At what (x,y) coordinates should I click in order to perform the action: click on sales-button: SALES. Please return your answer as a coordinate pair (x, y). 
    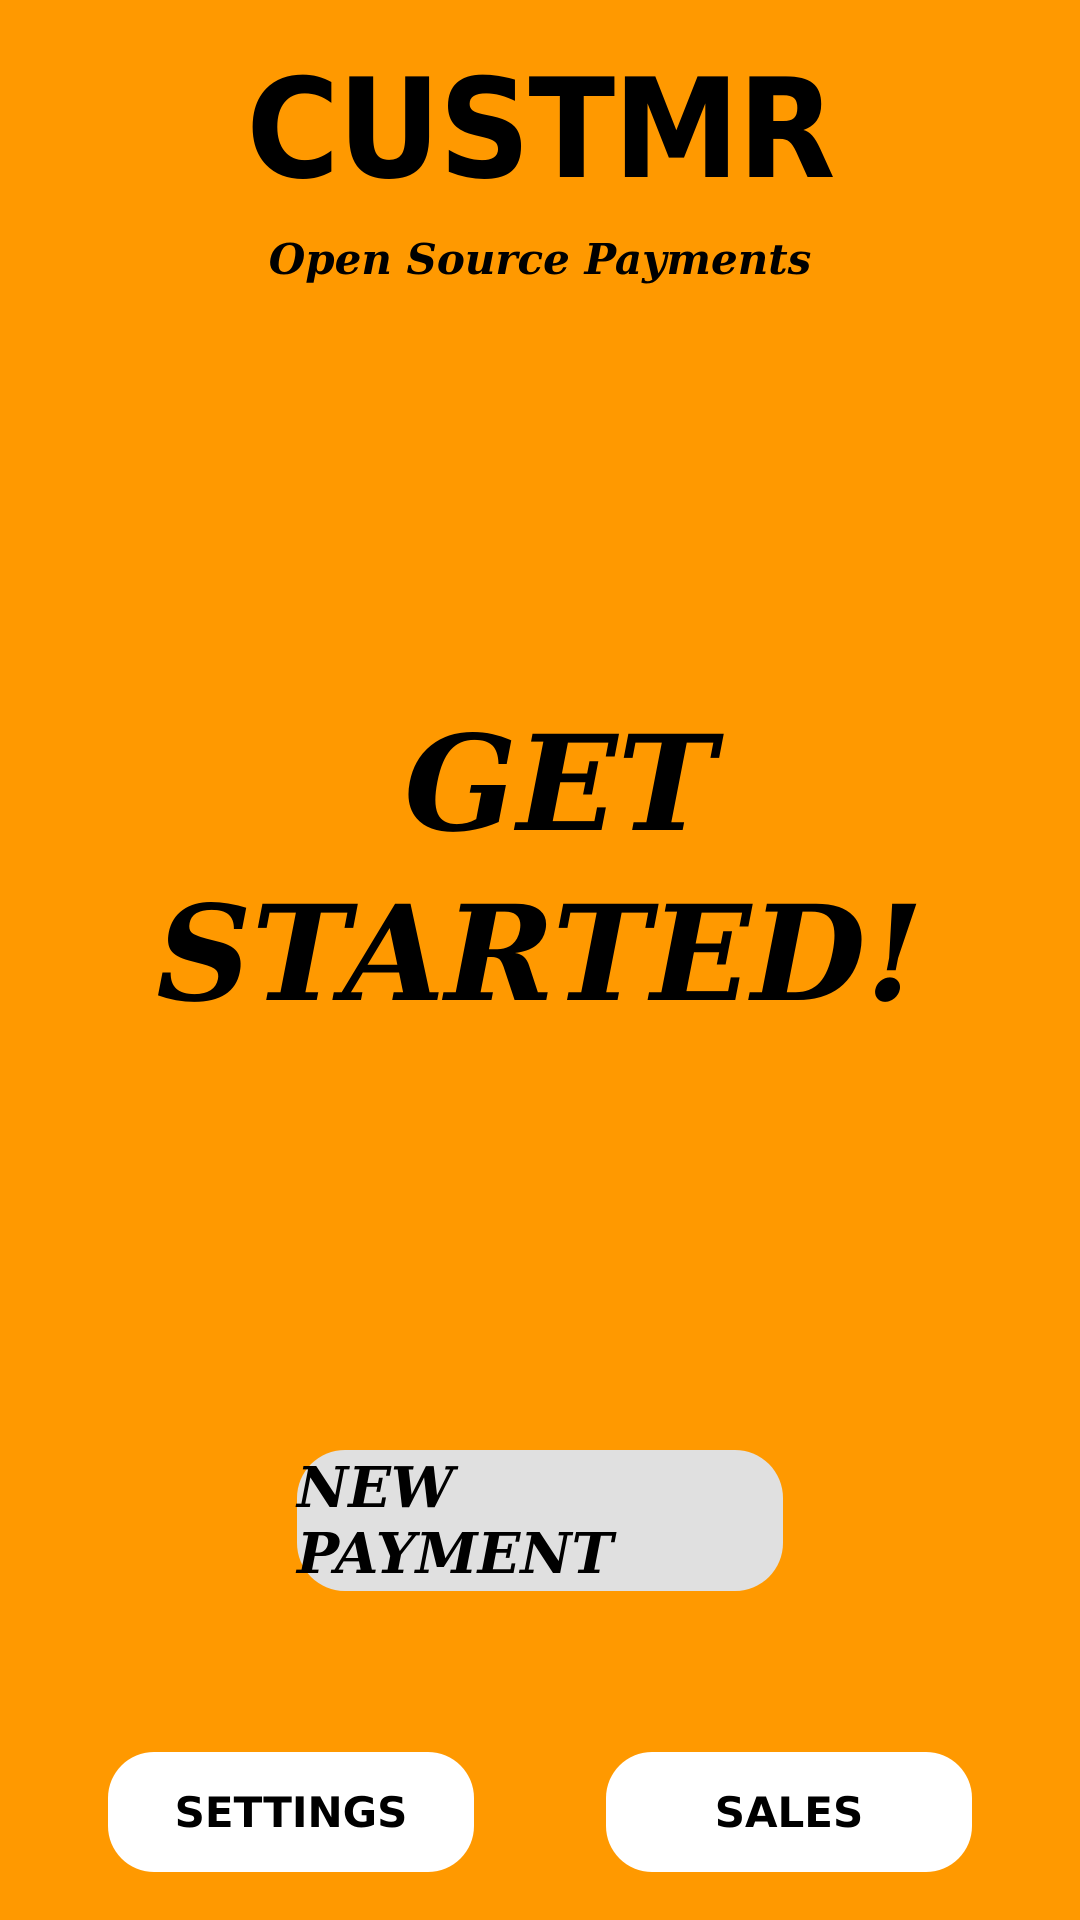
    Looking at the image, I should click on (789, 1812).